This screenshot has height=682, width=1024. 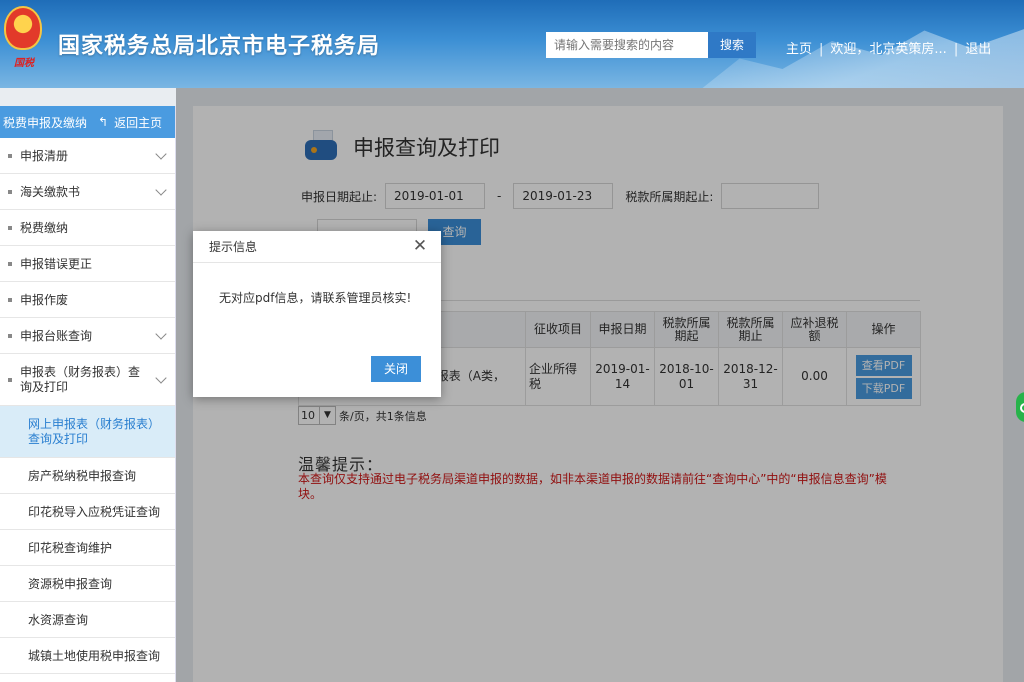 I want to click on sidebar-item-label: 申报错误更正, so click(x=56, y=264).